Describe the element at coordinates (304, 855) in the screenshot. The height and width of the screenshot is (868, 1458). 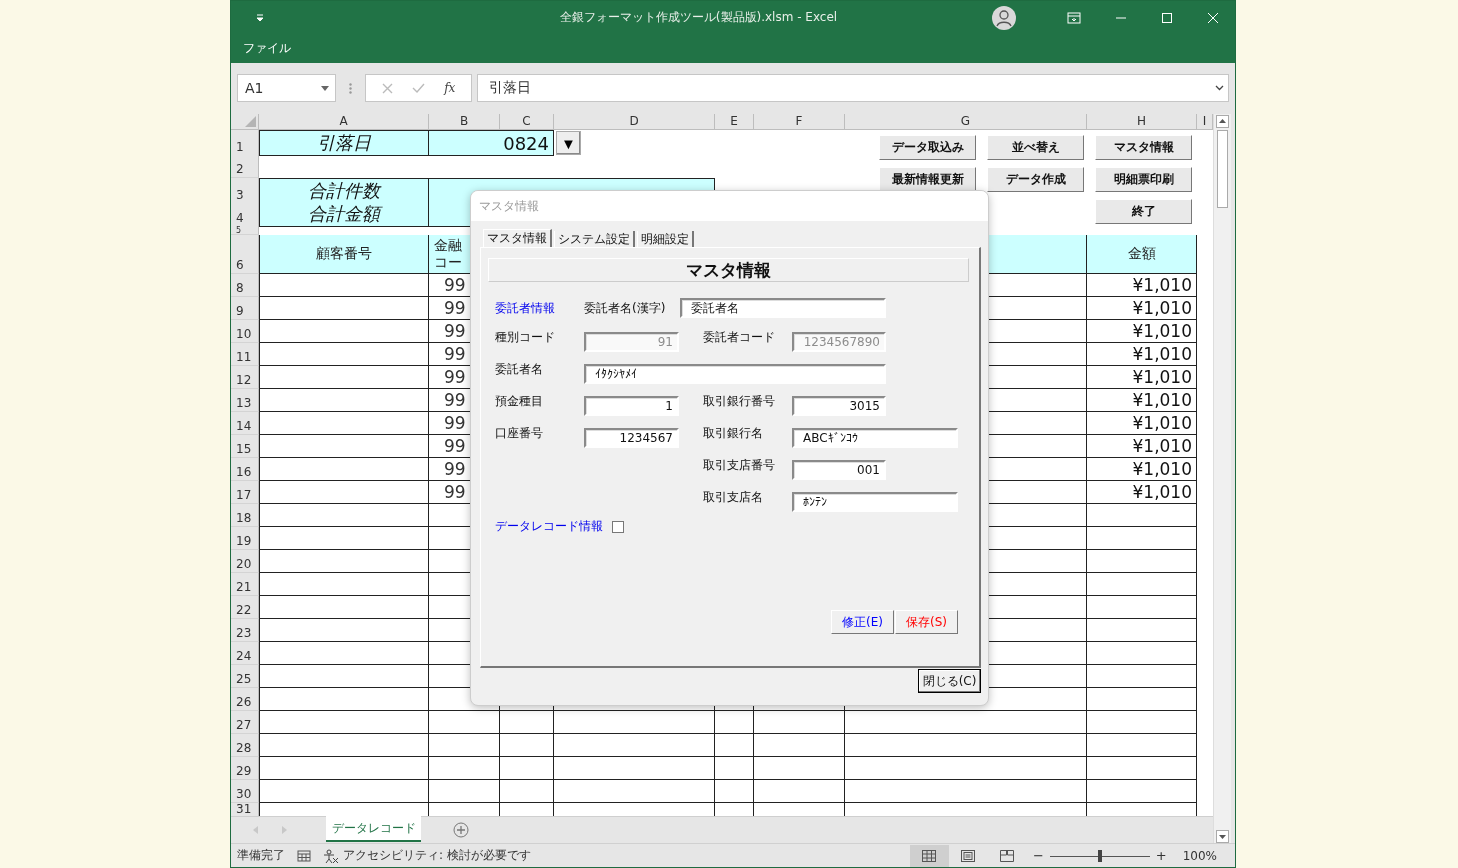
I see `cell-mode-icon` at that location.